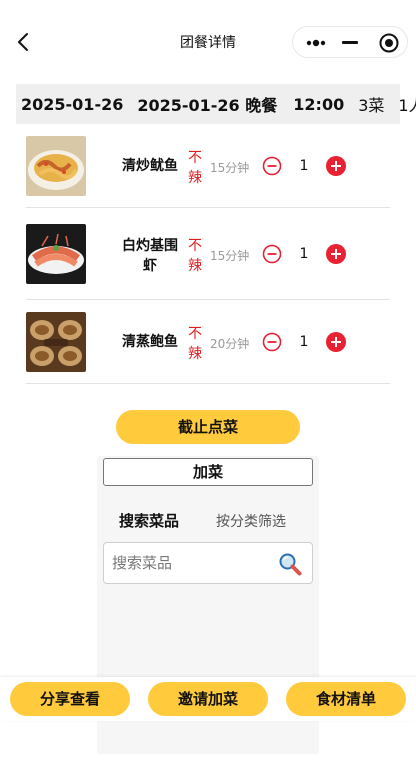 The width and height of the screenshot is (416, 781). Describe the element at coordinates (188, 105) in the screenshot. I see `meal-date-2: 2025-01-26` at that location.